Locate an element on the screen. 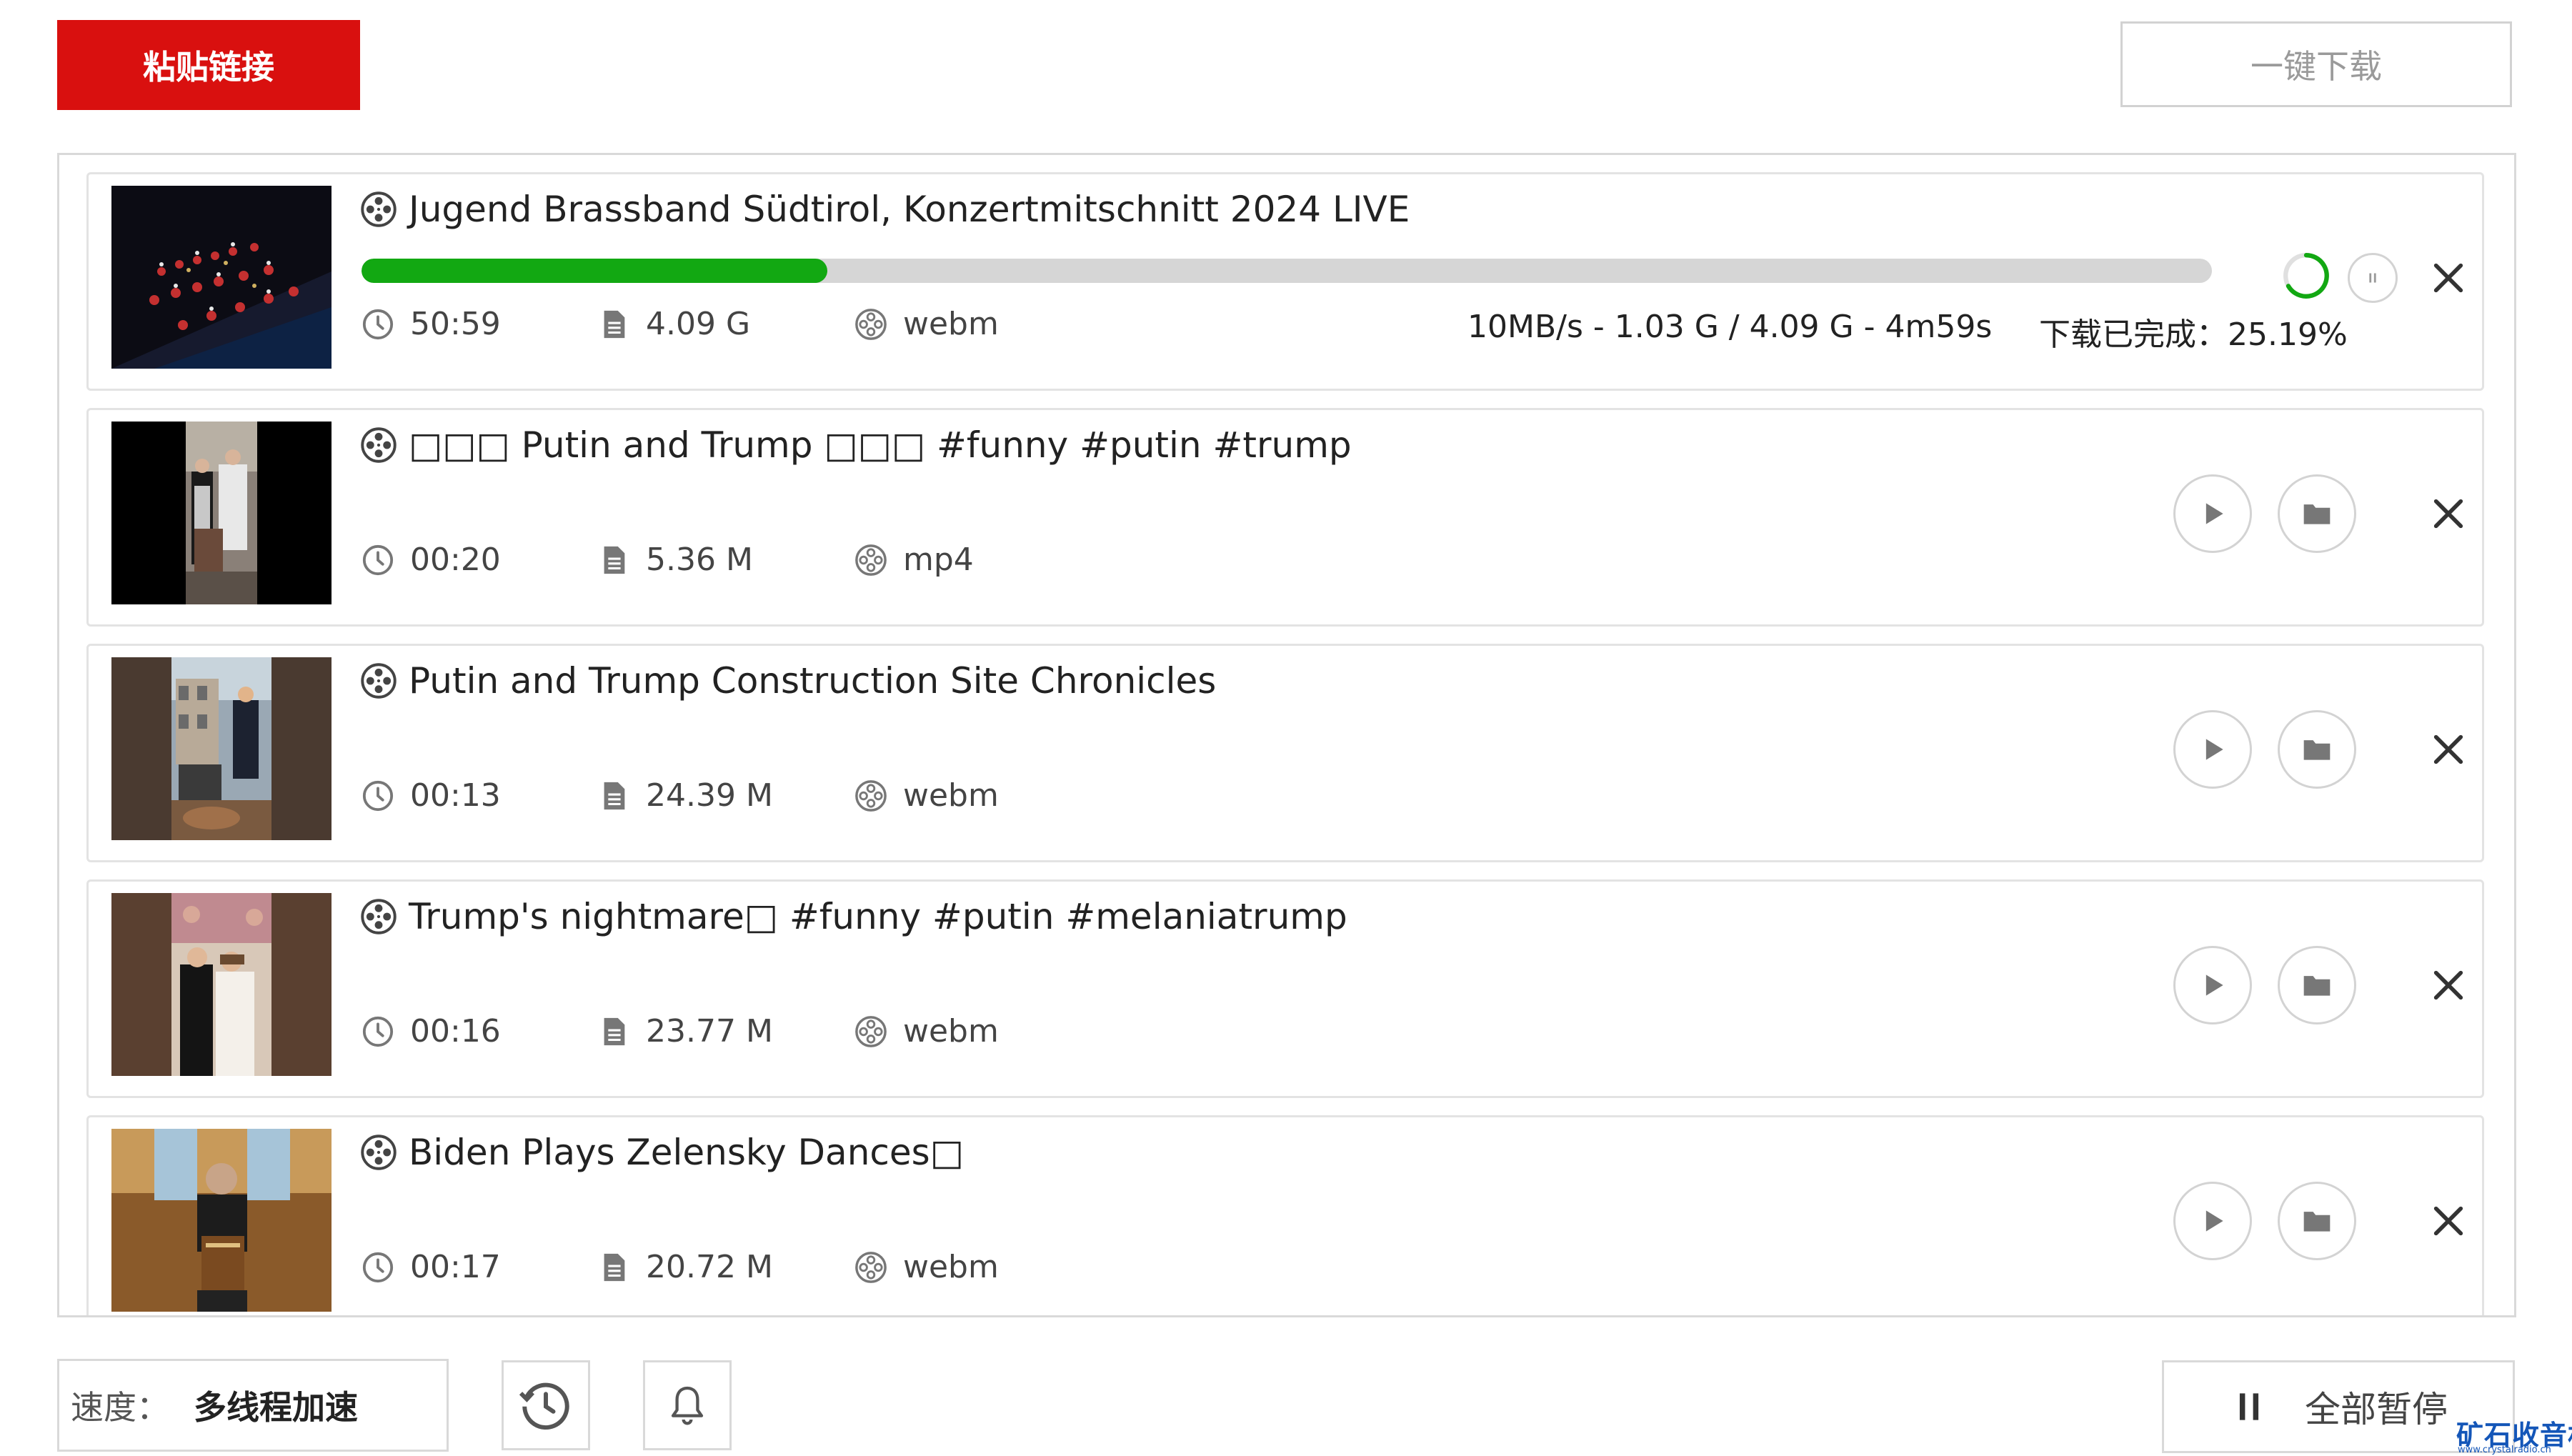 Image resolution: width=2572 pixels, height=1456 pixels. download-progress-bar is located at coordinates (1287, 271).